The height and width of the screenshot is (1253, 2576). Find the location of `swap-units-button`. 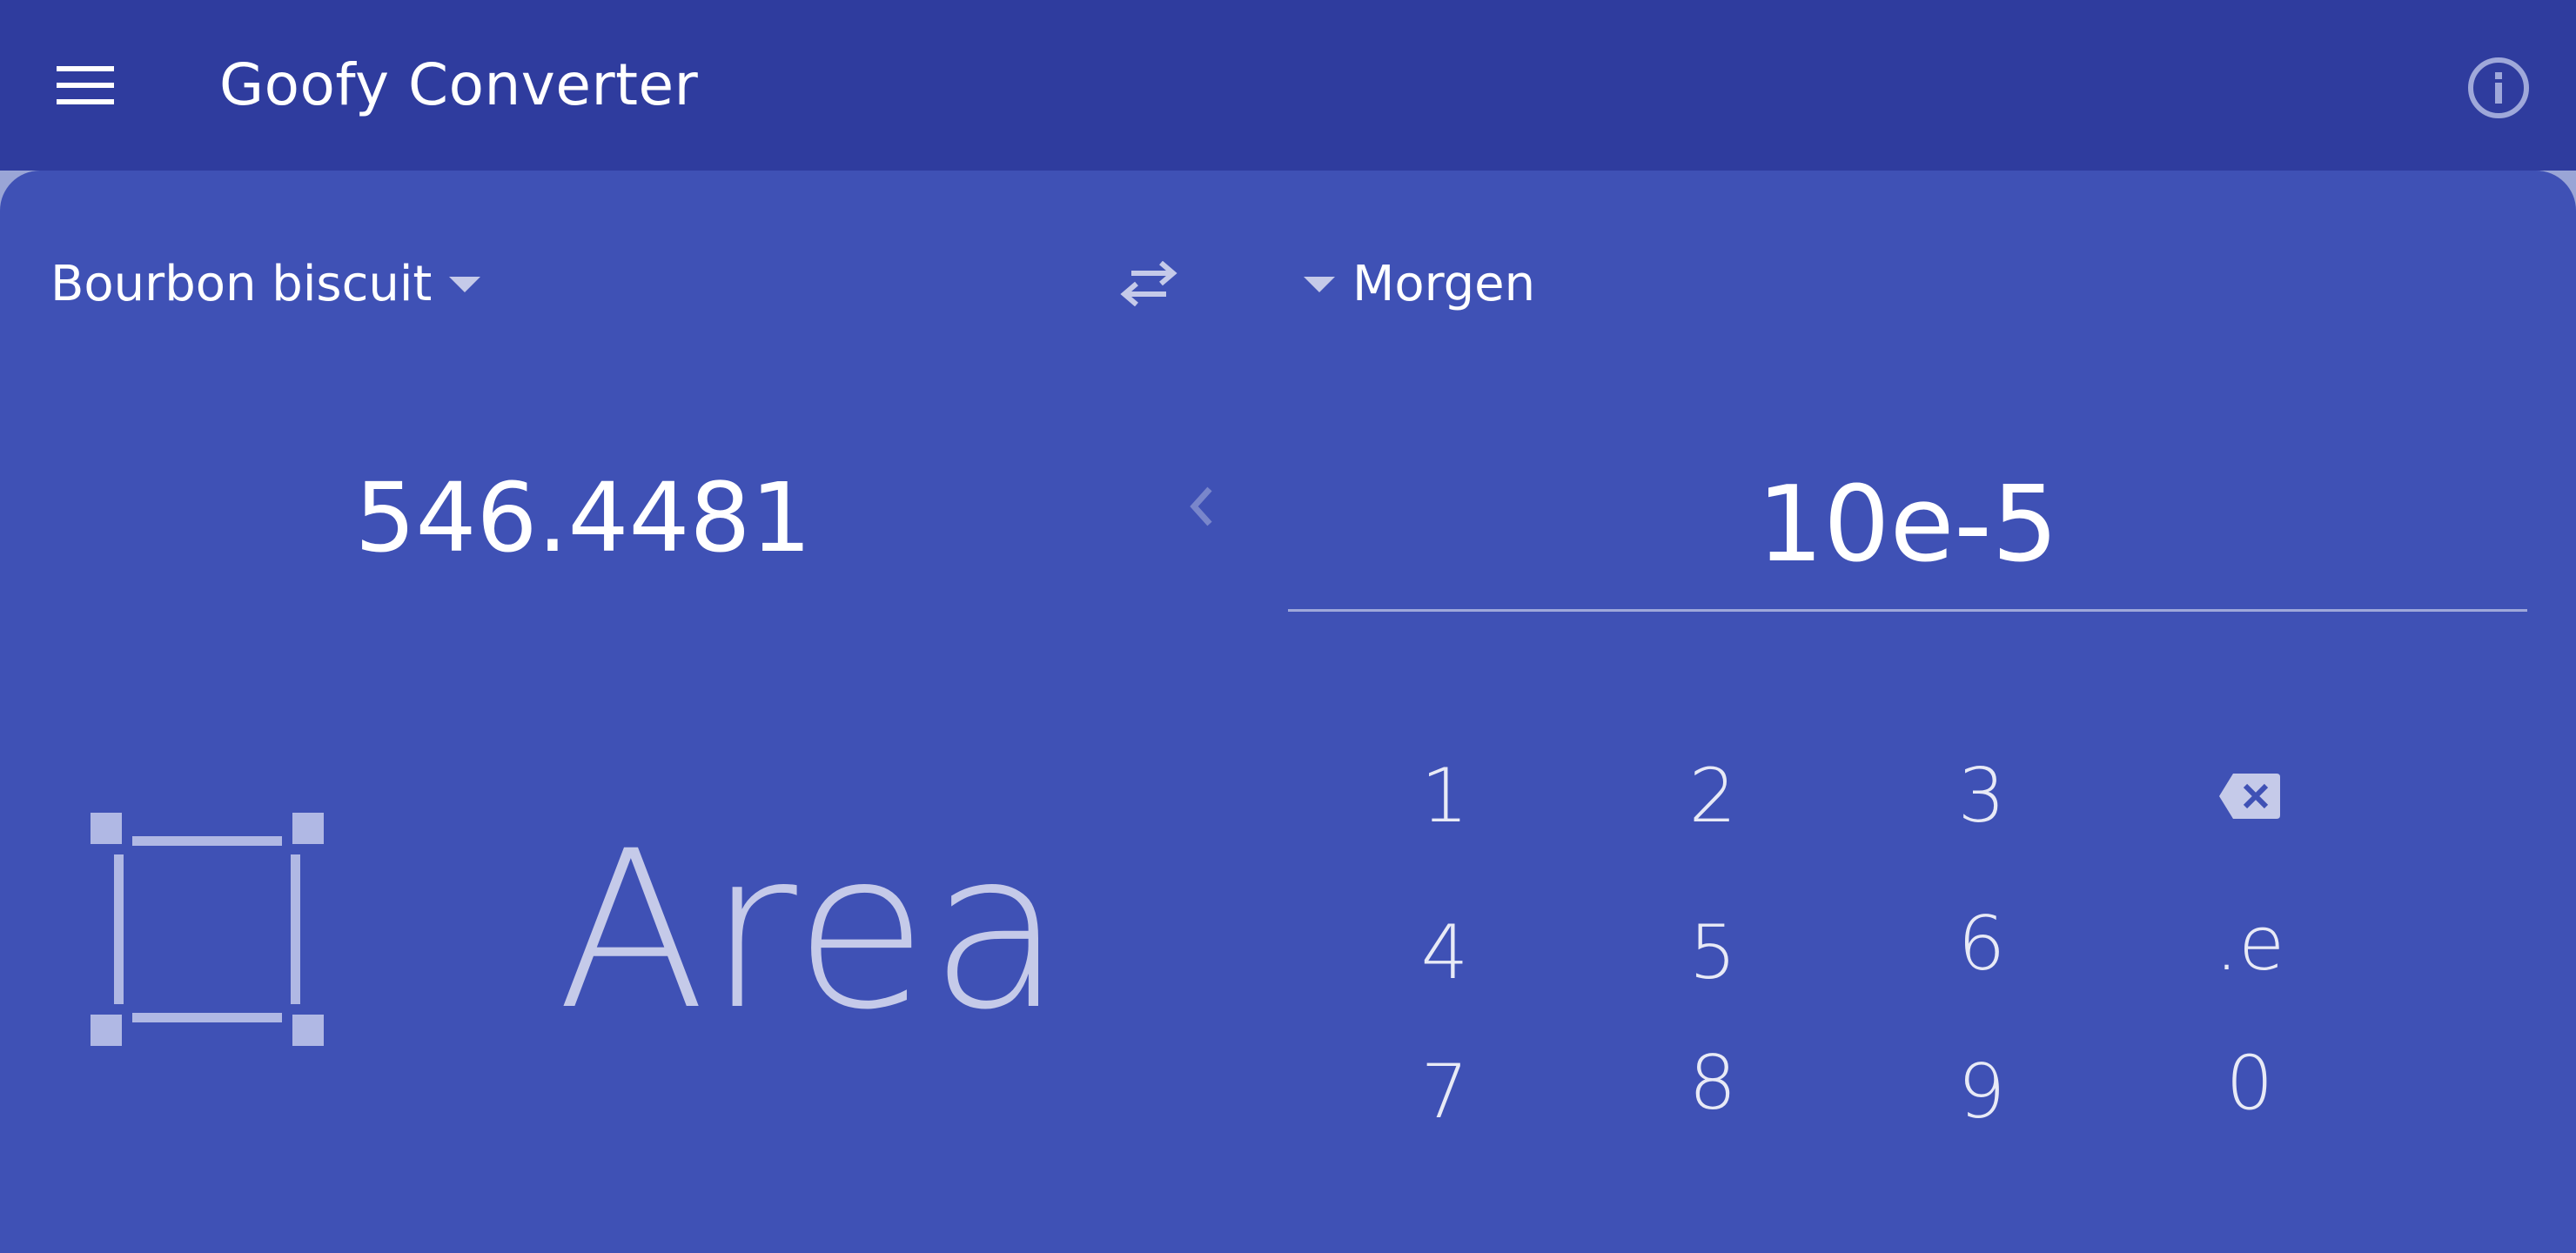

swap-units-button is located at coordinates (1149, 283).